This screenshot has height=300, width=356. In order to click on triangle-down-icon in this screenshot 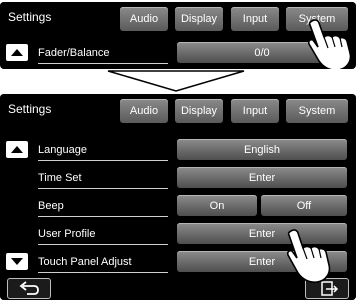, I will do `click(17, 261)`.